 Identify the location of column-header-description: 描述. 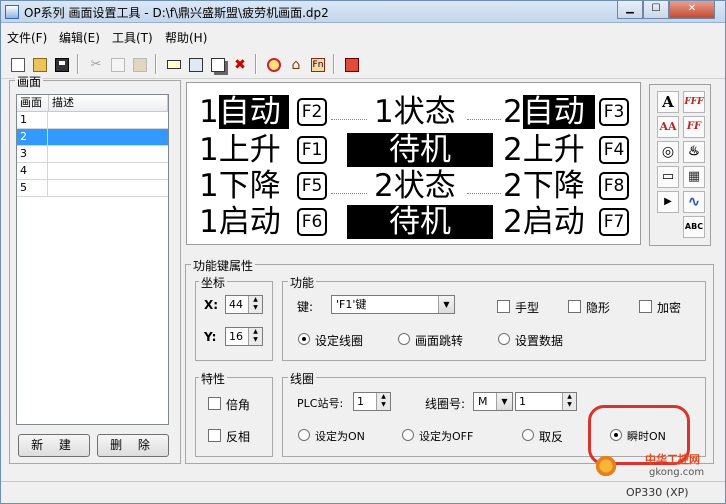
(108, 103).